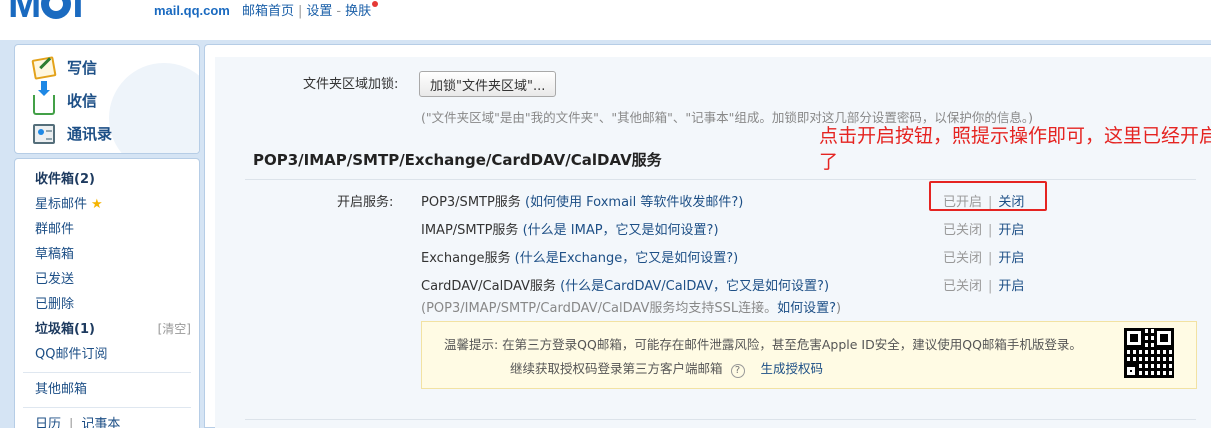  What do you see at coordinates (107, 229) in the screenshot?
I see `folder-group: 群邮件` at bounding box center [107, 229].